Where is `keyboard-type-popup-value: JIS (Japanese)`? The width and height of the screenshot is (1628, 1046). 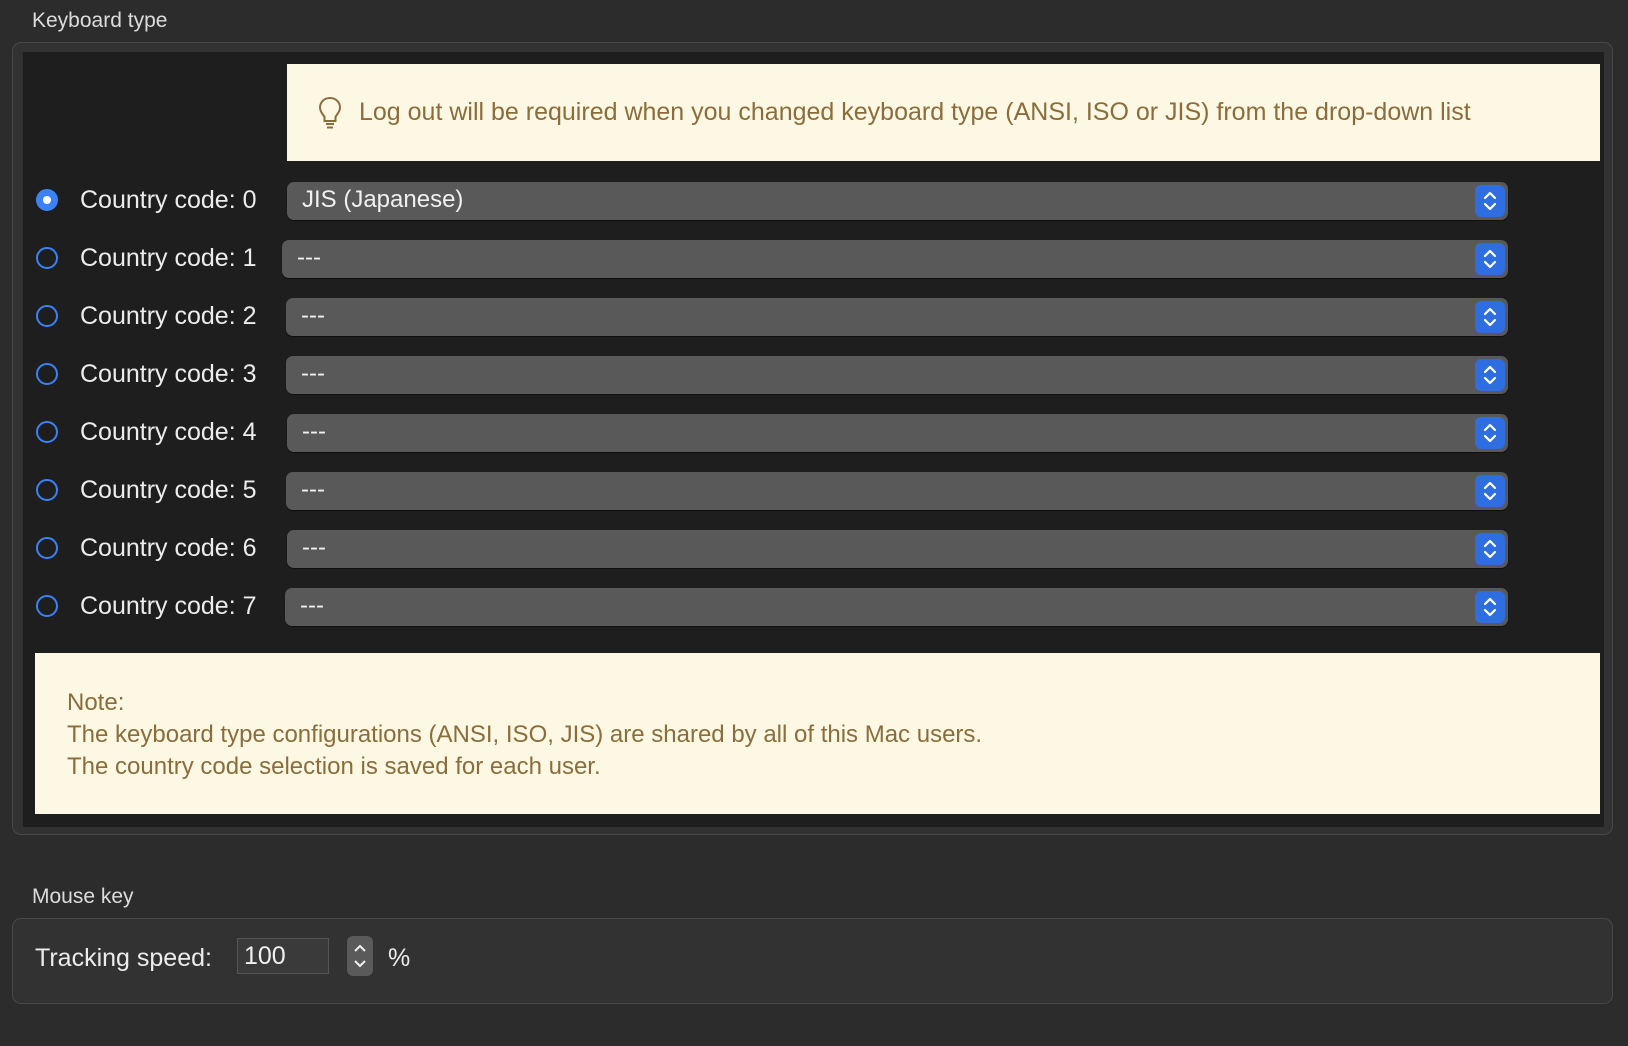
keyboard-type-popup-value: JIS (Japanese) is located at coordinates (383, 199).